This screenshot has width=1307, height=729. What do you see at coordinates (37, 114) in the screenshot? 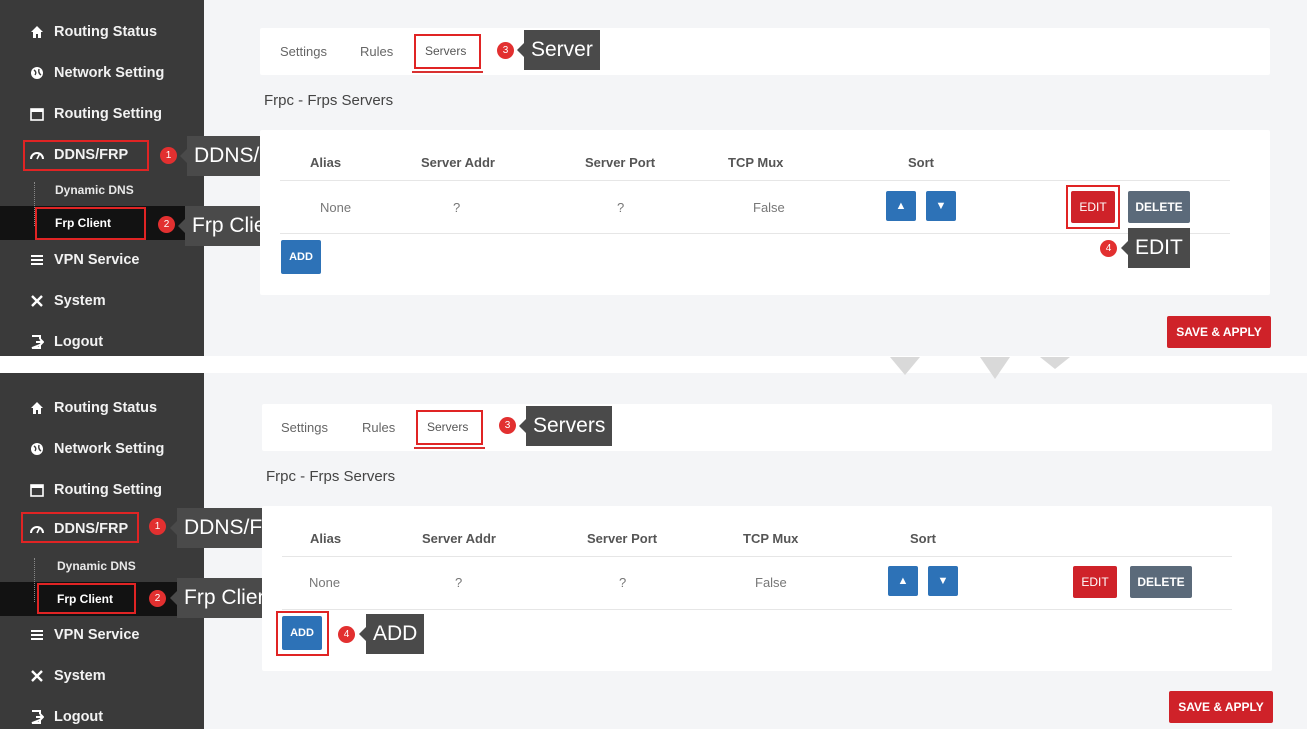
I see `calendar-icon` at bounding box center [37, 114].